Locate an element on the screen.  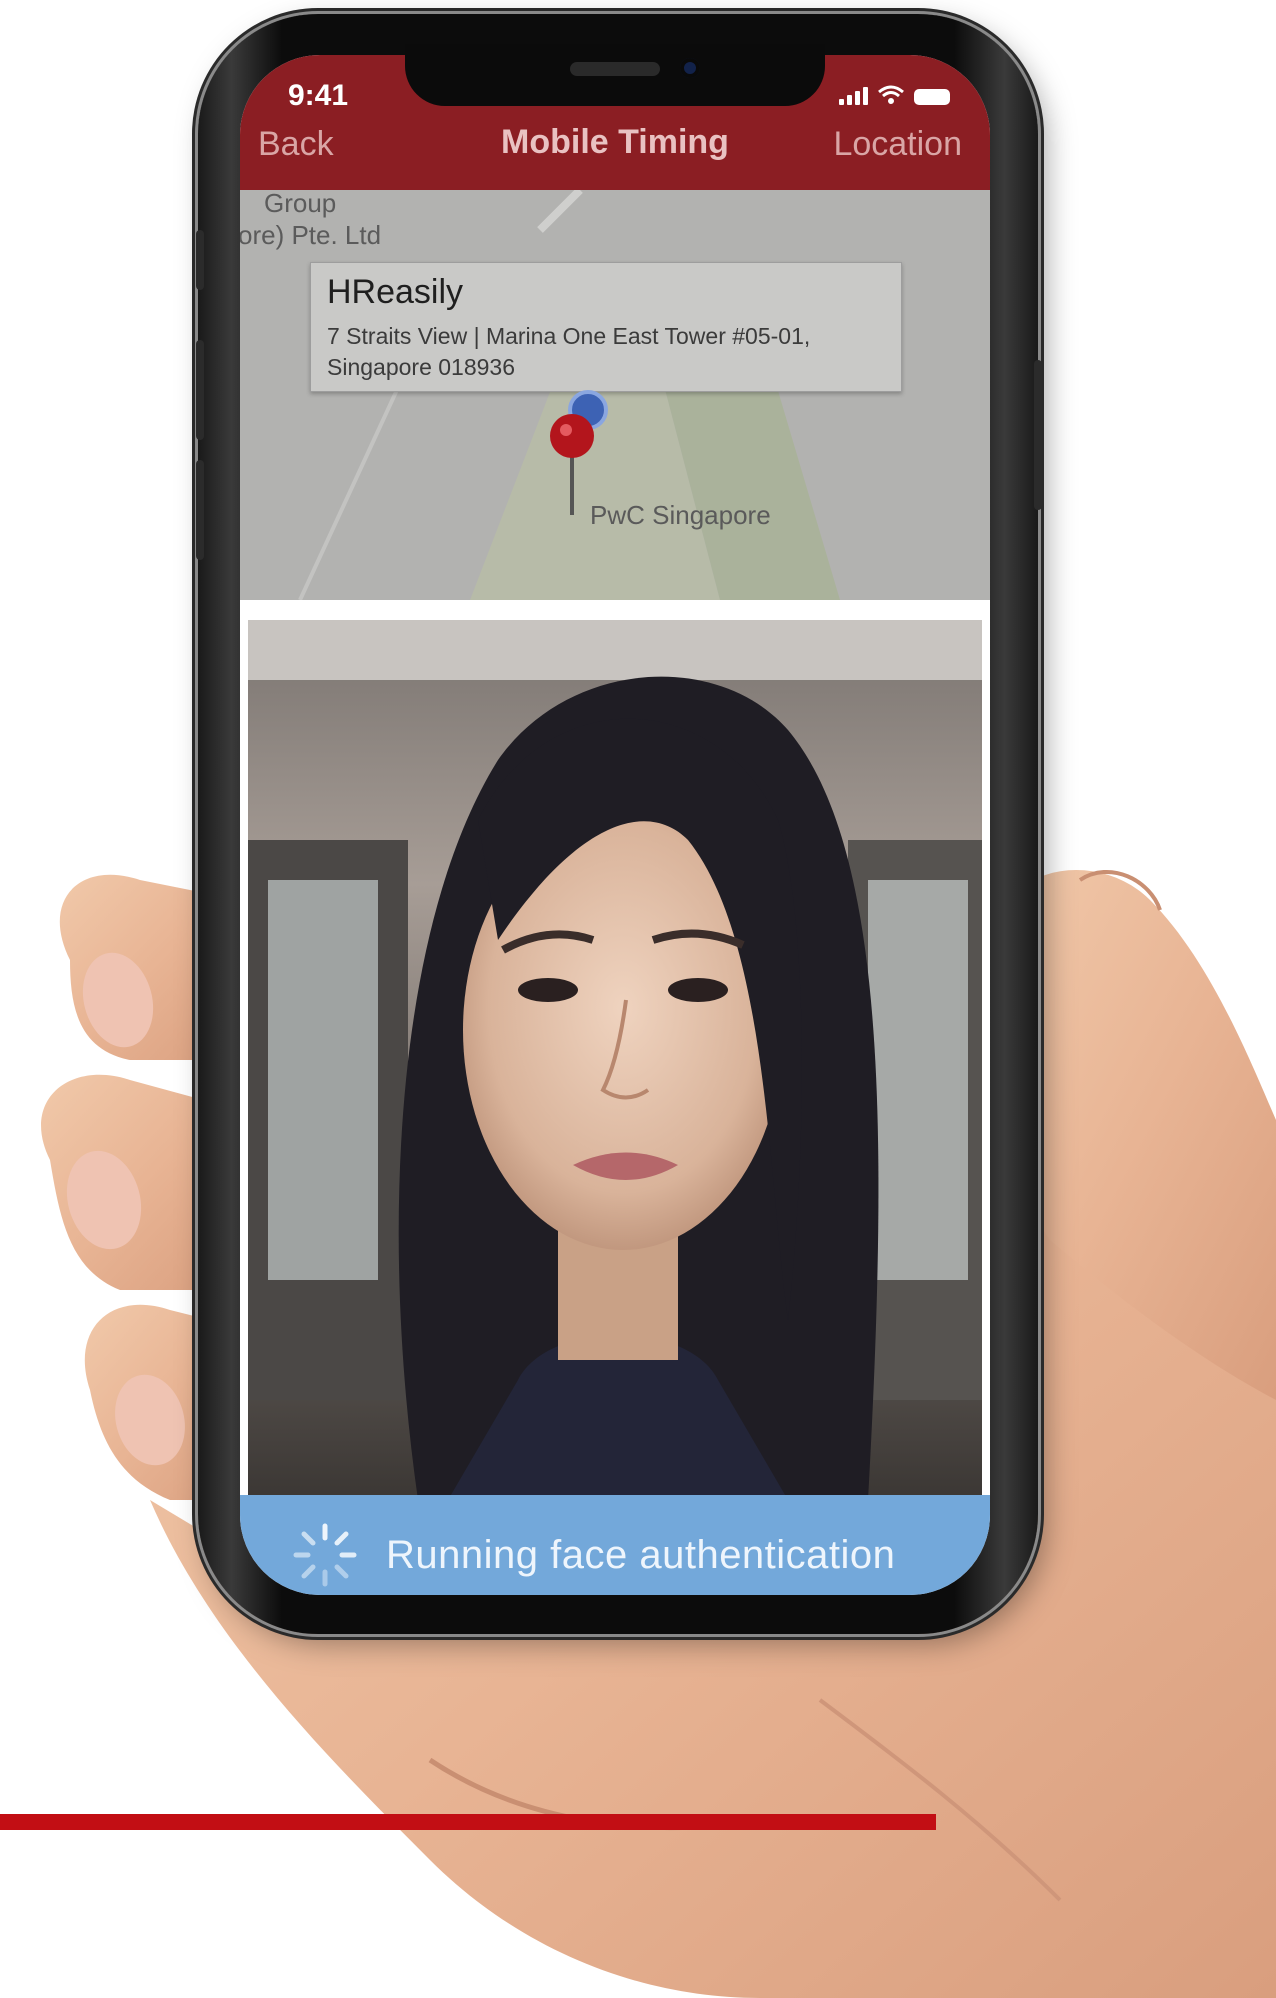
location-button: Location is located at coordinates (897, 144).